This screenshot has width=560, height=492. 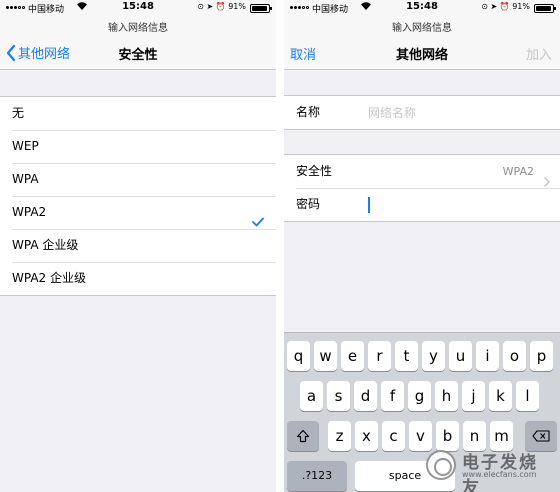 What do you see at coordinates (422, 171) in the screenshot?
I see `security-row: 安全性 WPA2` at bounding box center [422, 171].